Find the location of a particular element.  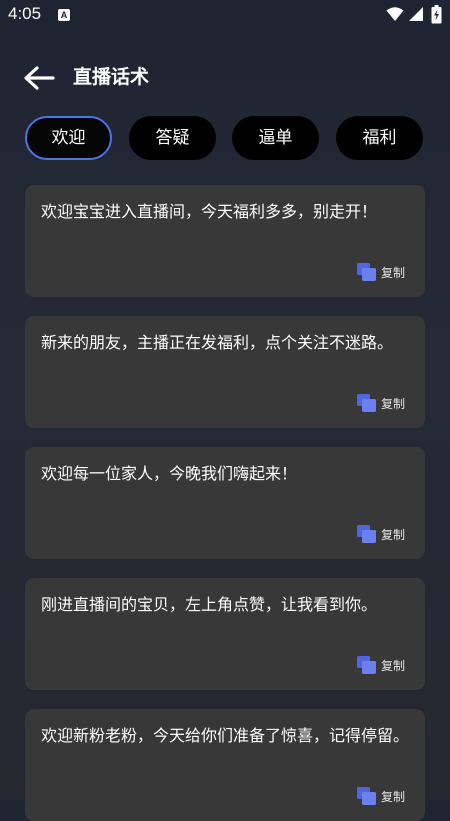

phrase-card: 欢迎新粉老粉，今天给你们准备了惊喜，记得停留。 复制 is located at coordinates (225, 765).